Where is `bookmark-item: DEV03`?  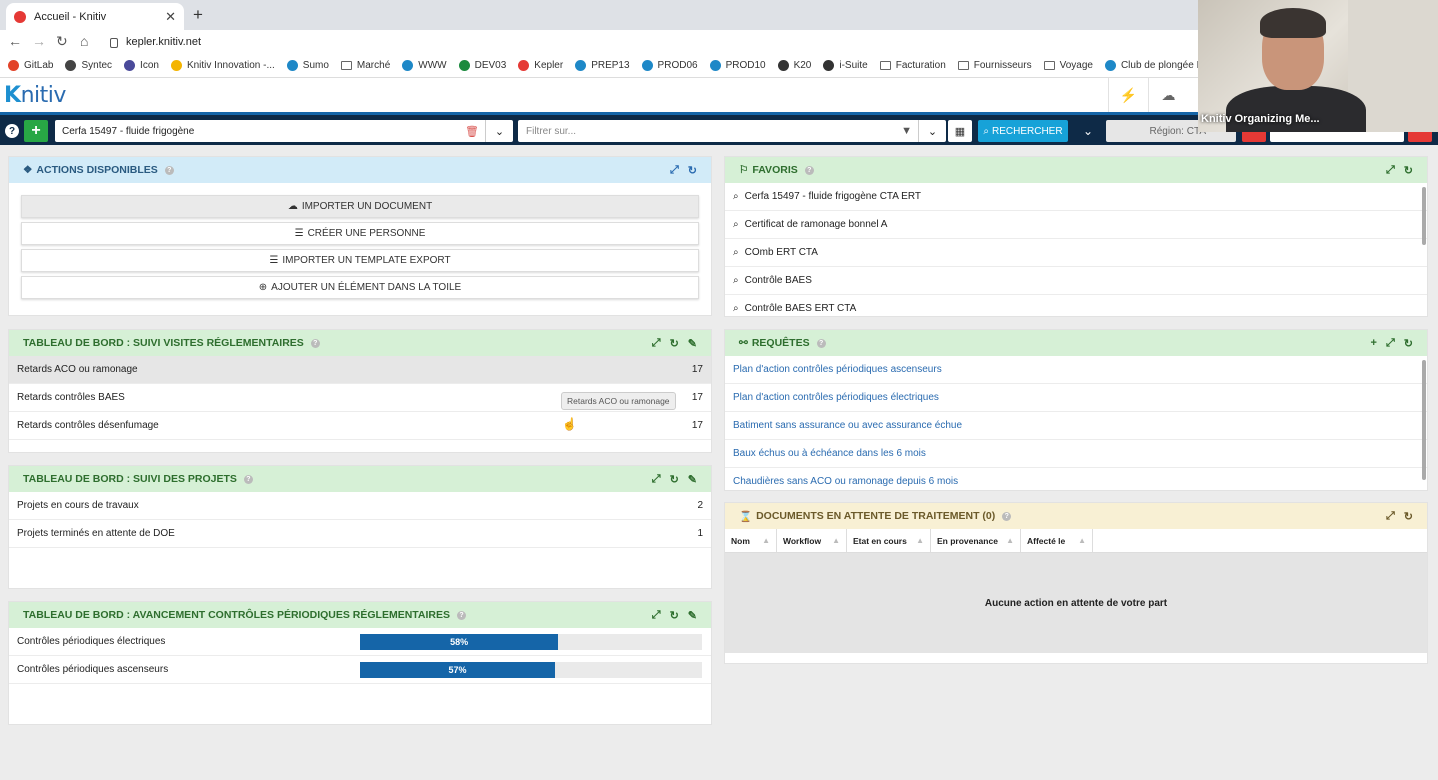 bookmark-item: DEV03 is located at coordinates (482, 65).